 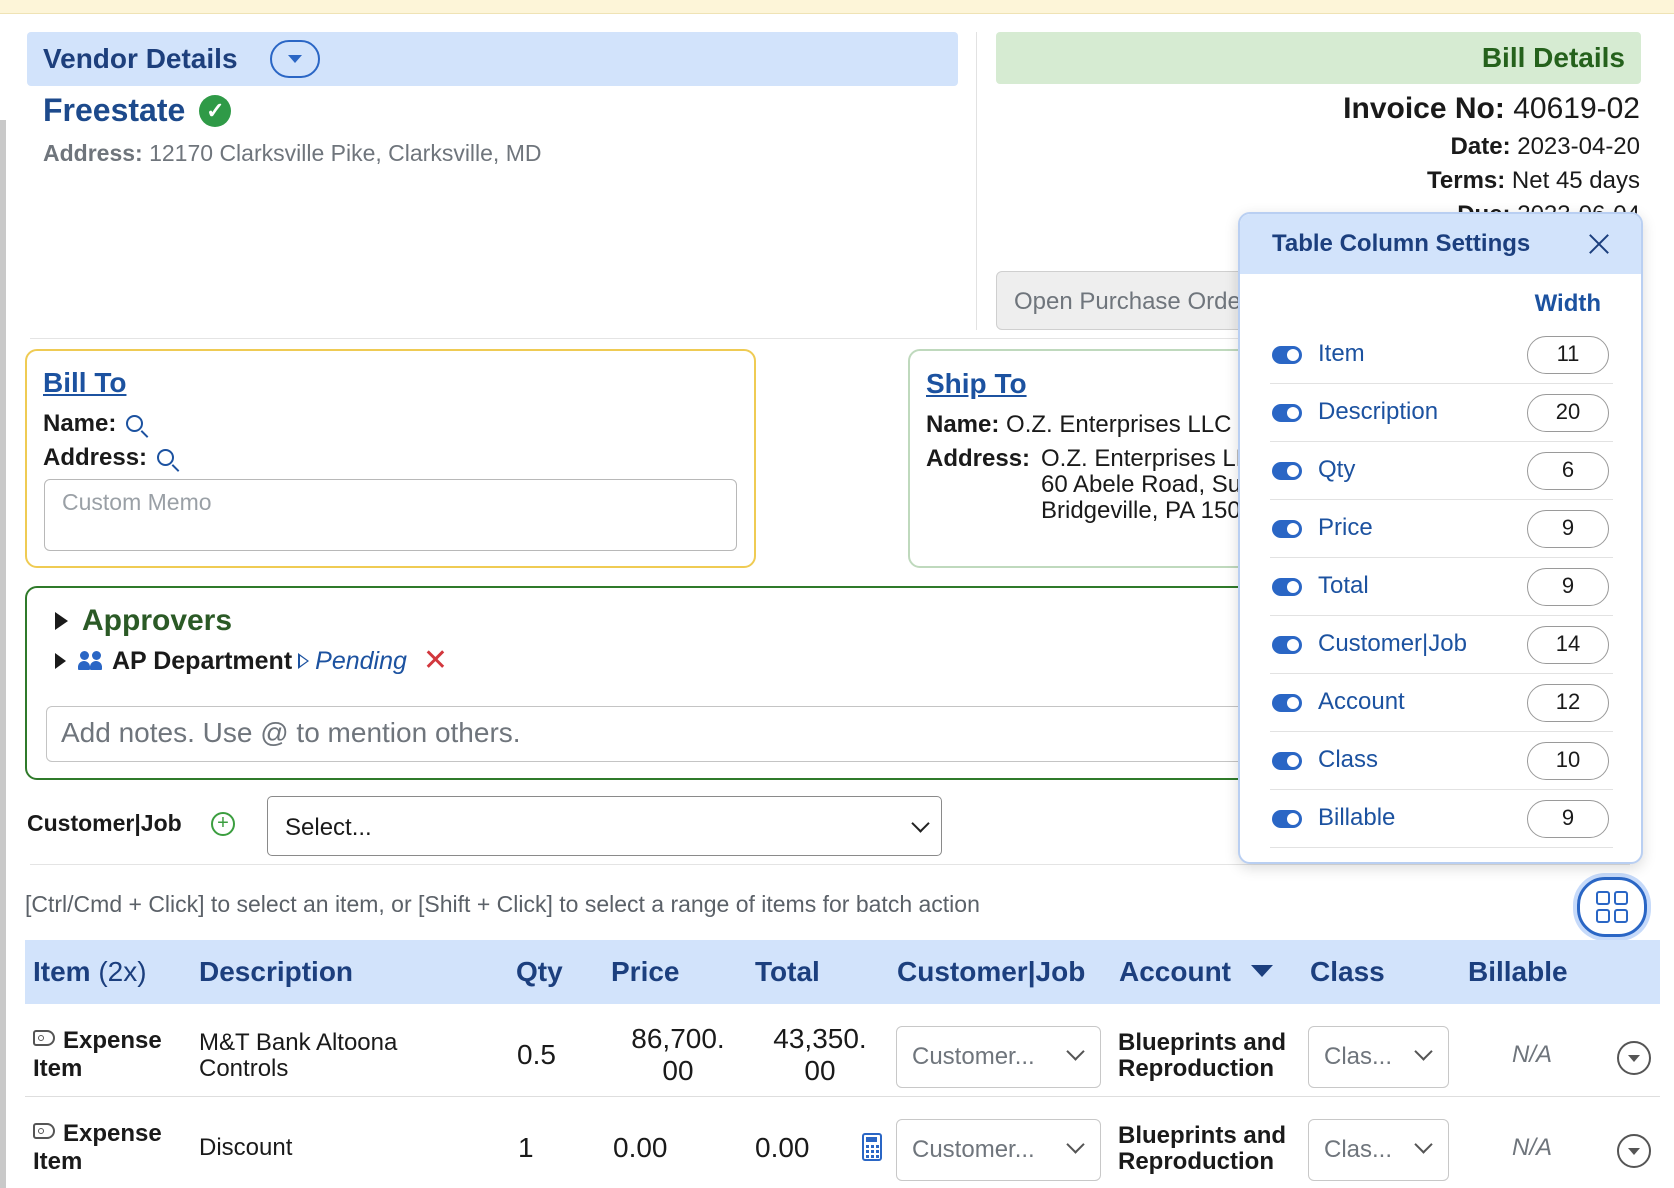 What do you see at coordinates (143, 621) in the screenshot?
I see `approvers-toggle: Approvers` at bounding box center [143, 621].